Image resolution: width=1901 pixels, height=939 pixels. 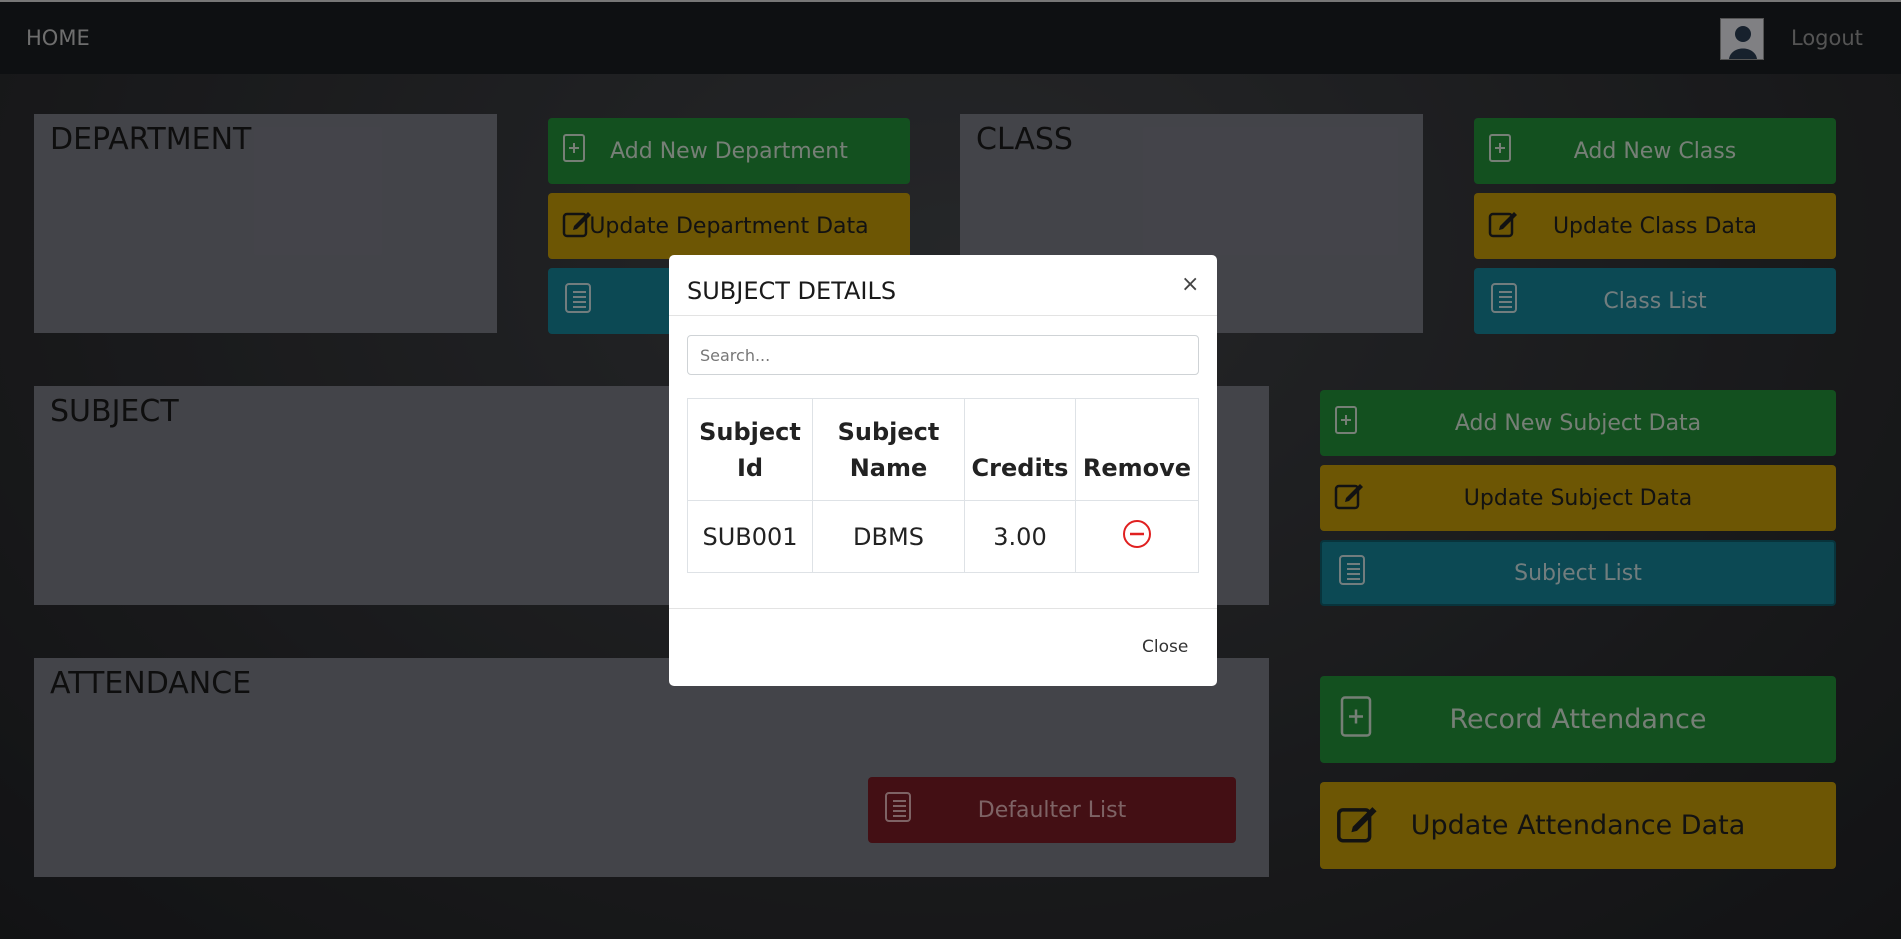 I want to click on table-header-row: Subject Id Subject Name Credits Remove, so click(x=943, y=449).